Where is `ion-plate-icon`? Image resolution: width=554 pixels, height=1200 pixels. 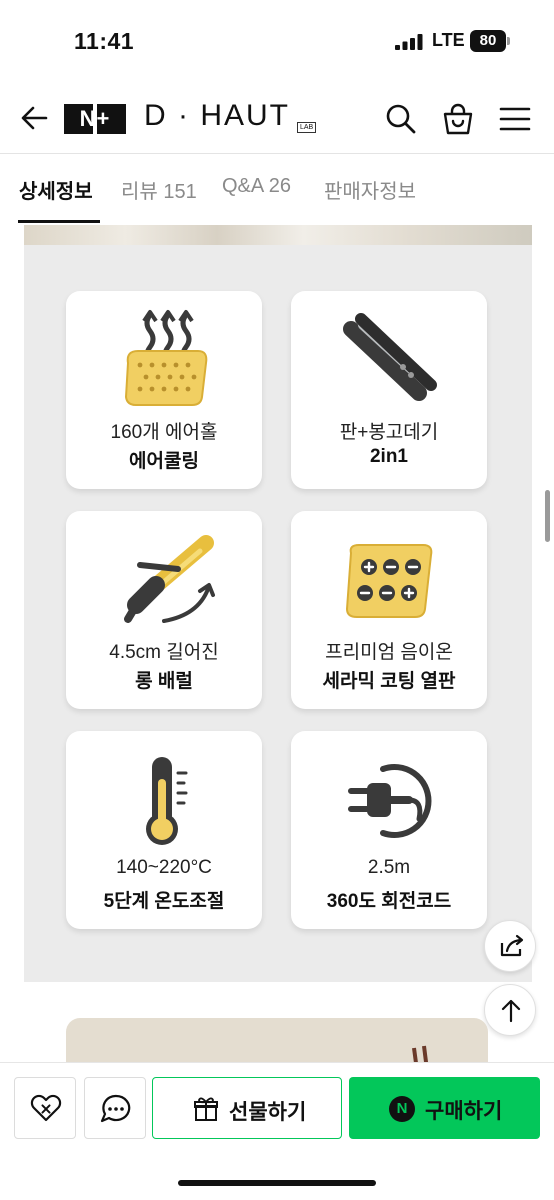
ion-plate-icon is located at coordinates (389, 581).